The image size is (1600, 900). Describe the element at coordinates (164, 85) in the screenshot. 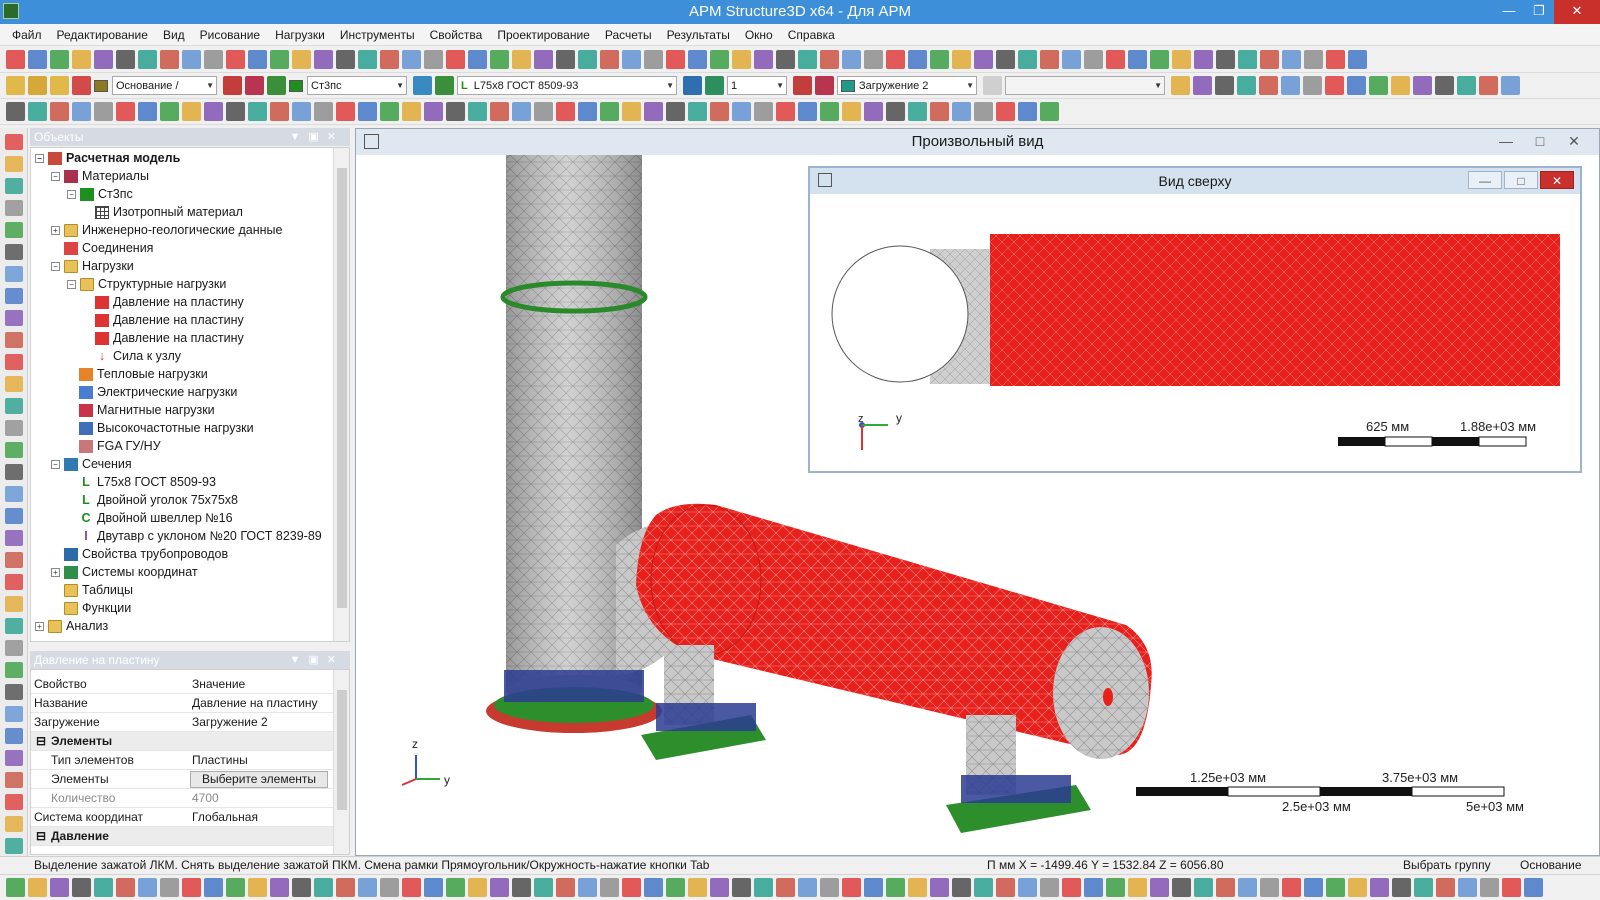

I see `layer-select: Основание / ▼` at that location.